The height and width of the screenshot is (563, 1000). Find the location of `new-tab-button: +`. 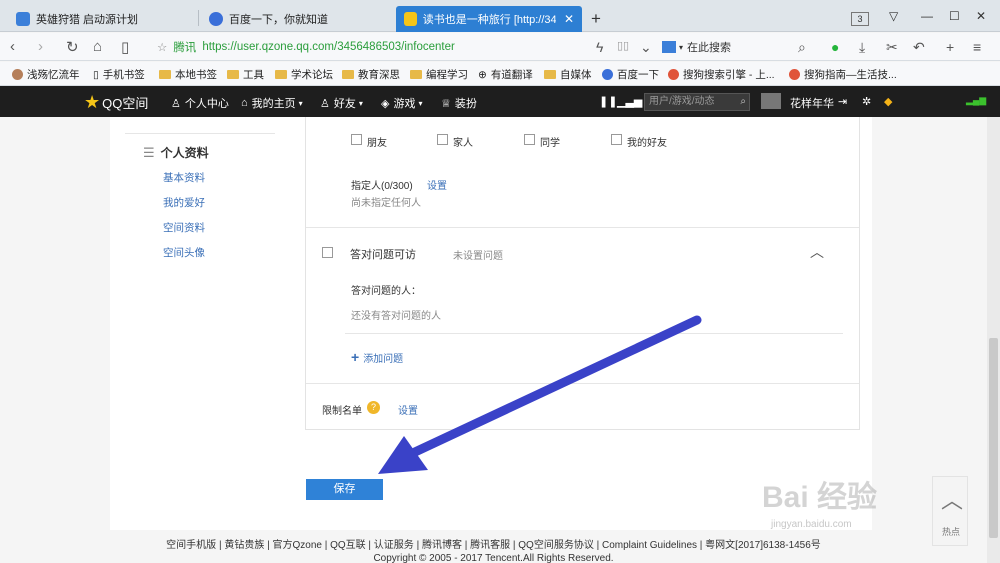

new-tab-button: + is located at coordinates (596, 19).